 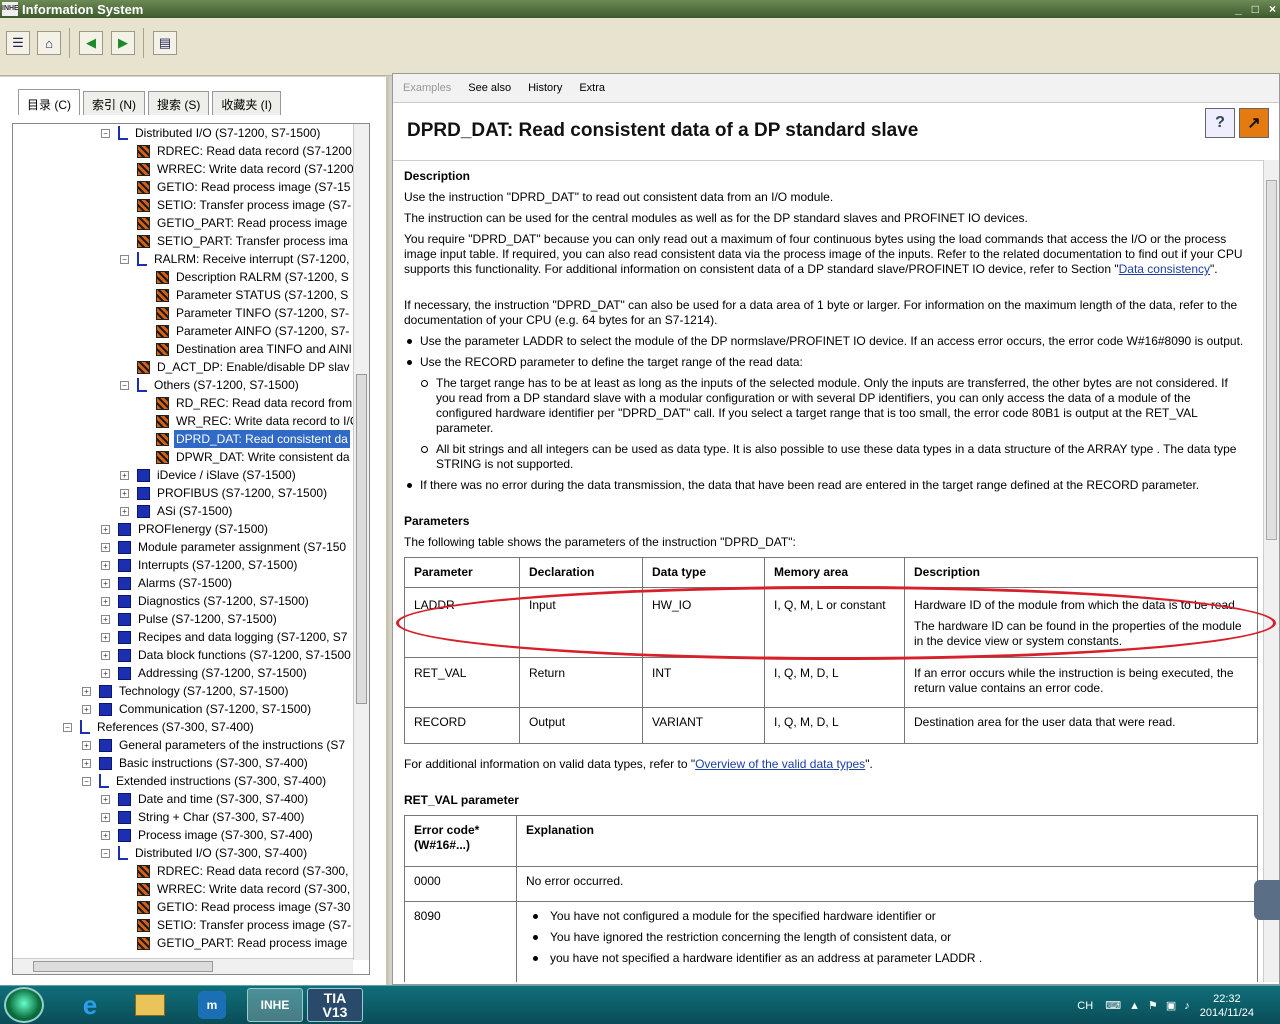 I want to click on tree-item: + Interrupts (S7-1200, S7-1500), so click(x=200, y=565).